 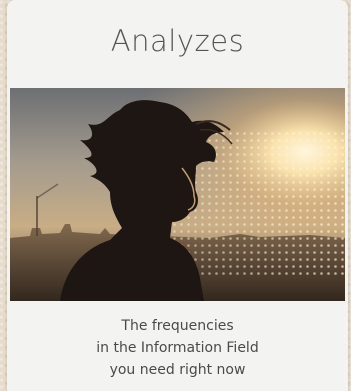 I want to click on caption-line: in the Information Field, so click(x=177, y=348).